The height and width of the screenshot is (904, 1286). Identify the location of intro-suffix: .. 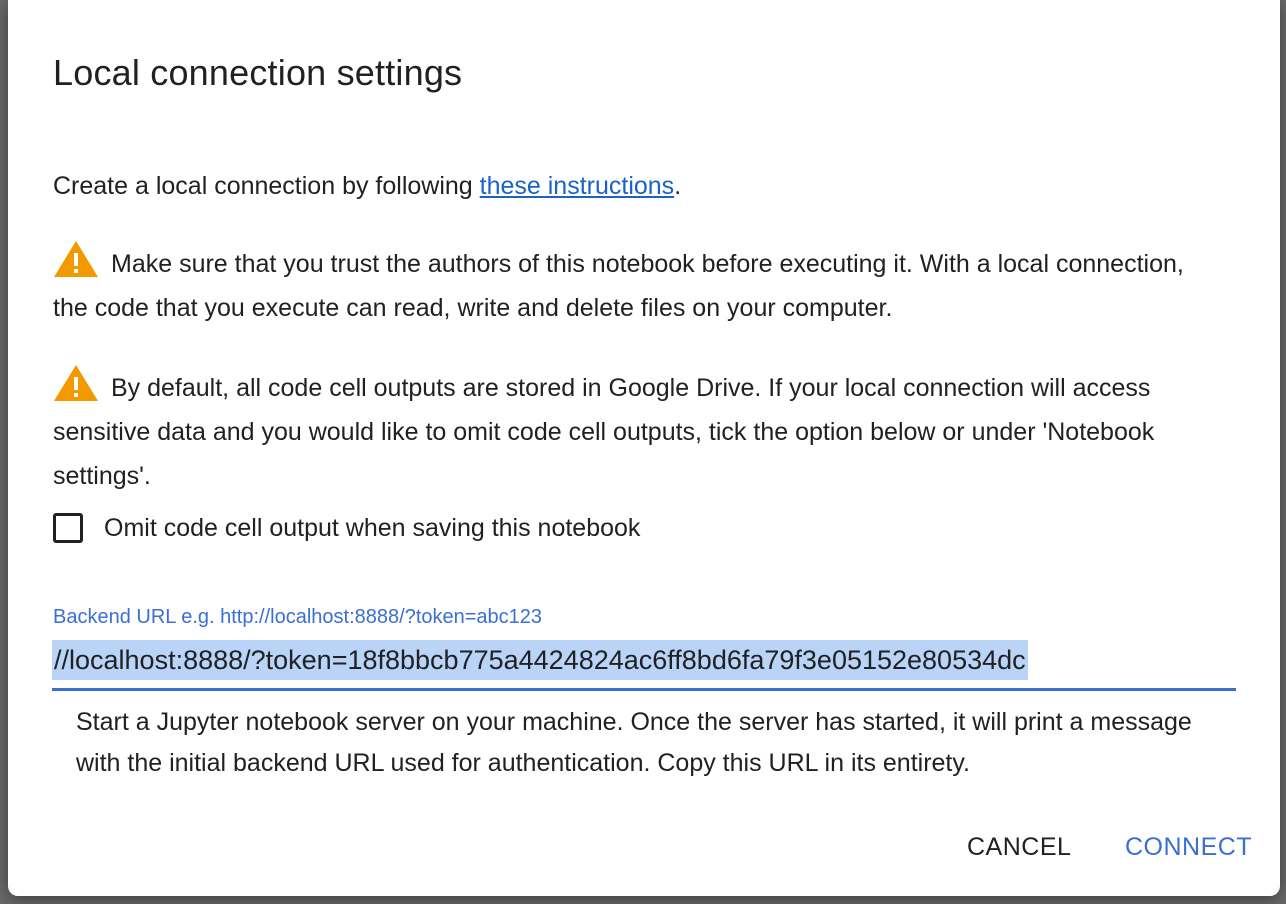
(678, 186).